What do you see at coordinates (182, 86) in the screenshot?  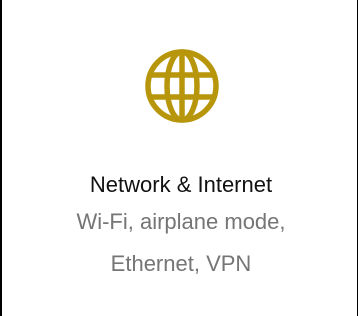 I see `globe-icon` at bounding box center [182, 86].